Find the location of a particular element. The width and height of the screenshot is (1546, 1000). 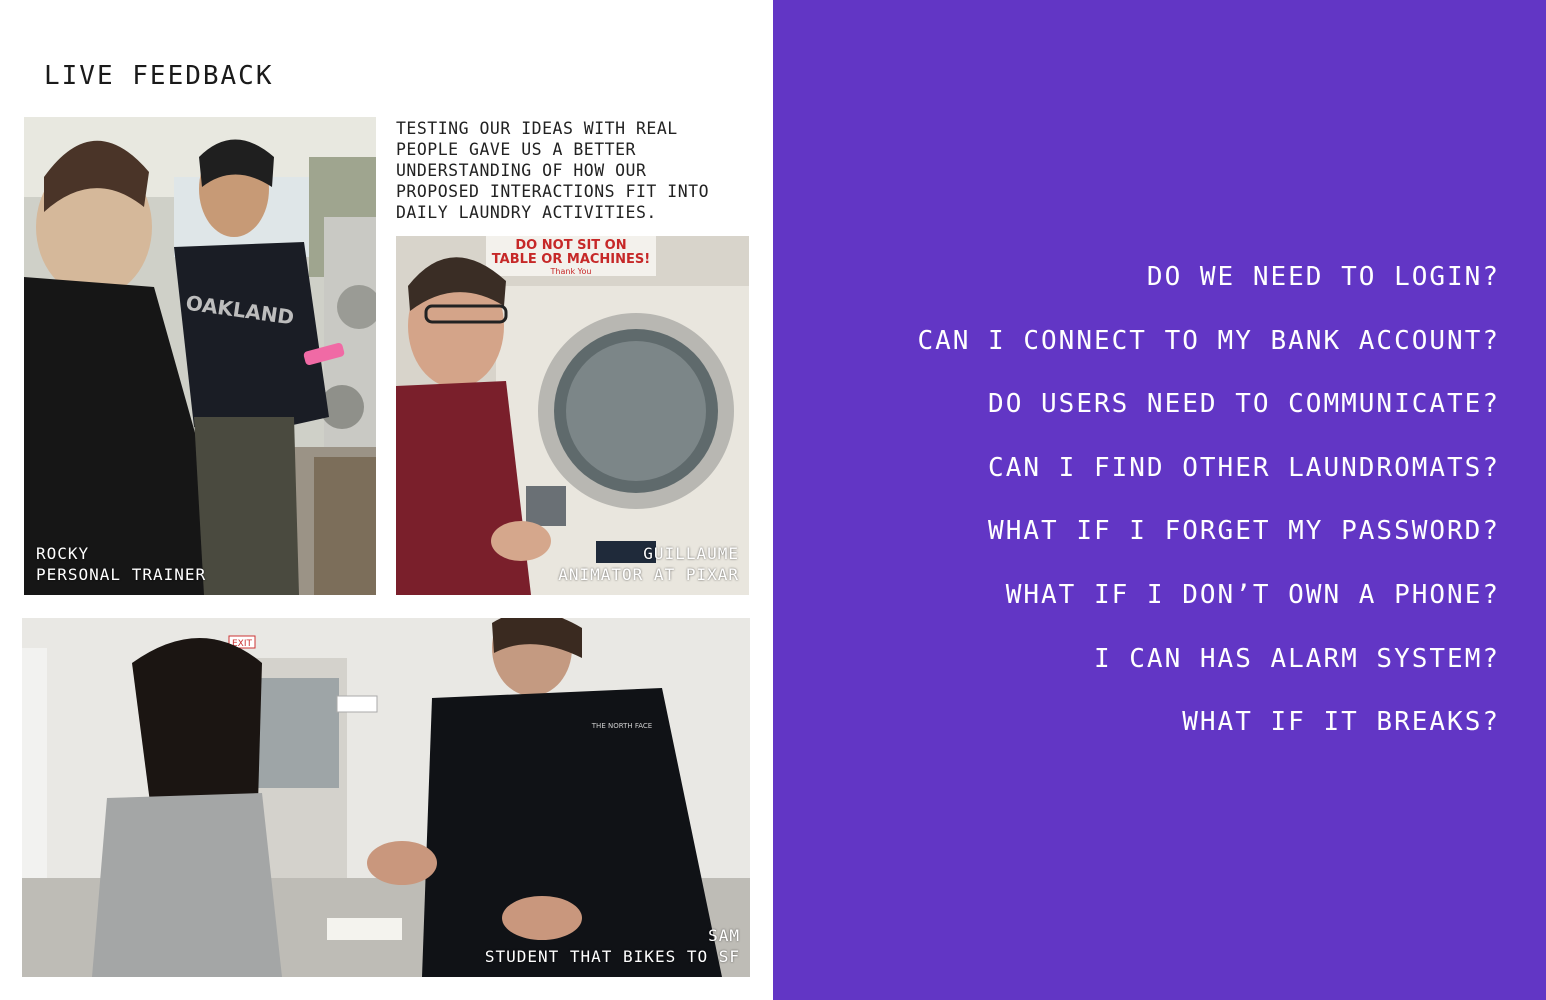

photo-rocky: OAKLAND ROCKY PERSONAL TRAINER is located at coordinates (200, 356).